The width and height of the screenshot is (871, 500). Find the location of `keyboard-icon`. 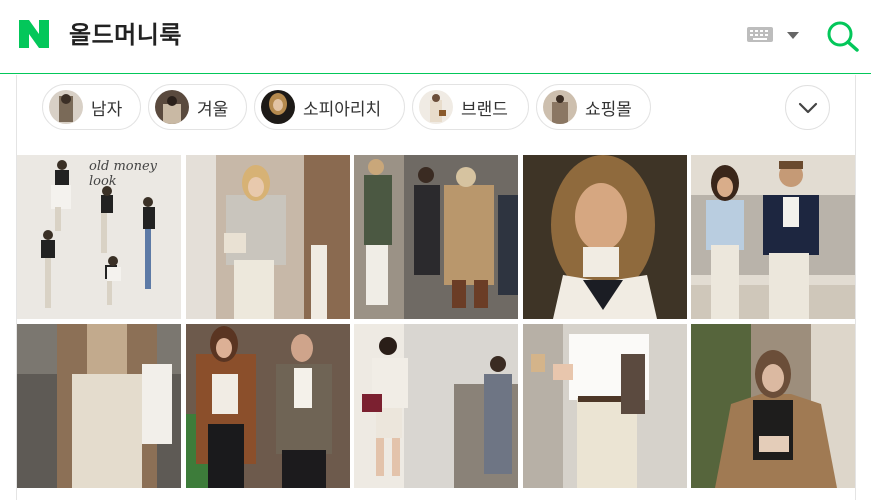

keyboard-icon is located at coordinates (760, 34).